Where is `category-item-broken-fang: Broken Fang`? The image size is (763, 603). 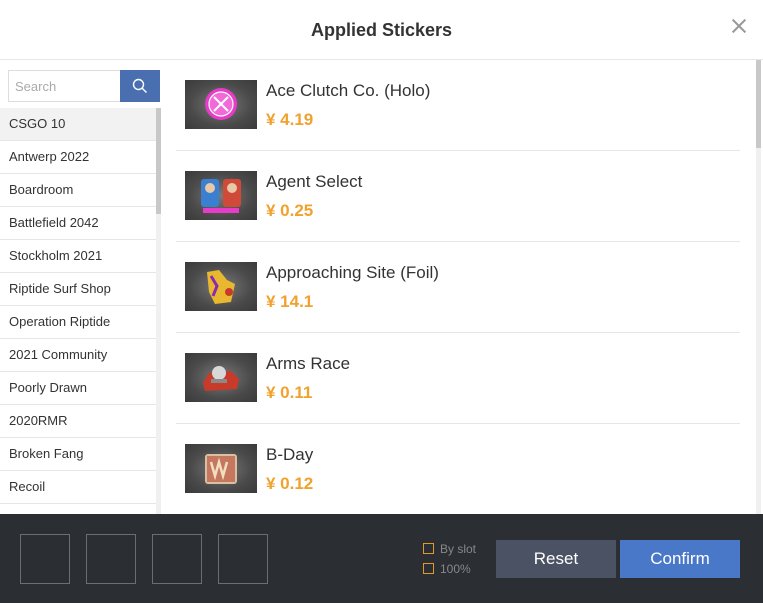
category-item-broken-fang: Broken Fang is located at coordinates (78, 454).